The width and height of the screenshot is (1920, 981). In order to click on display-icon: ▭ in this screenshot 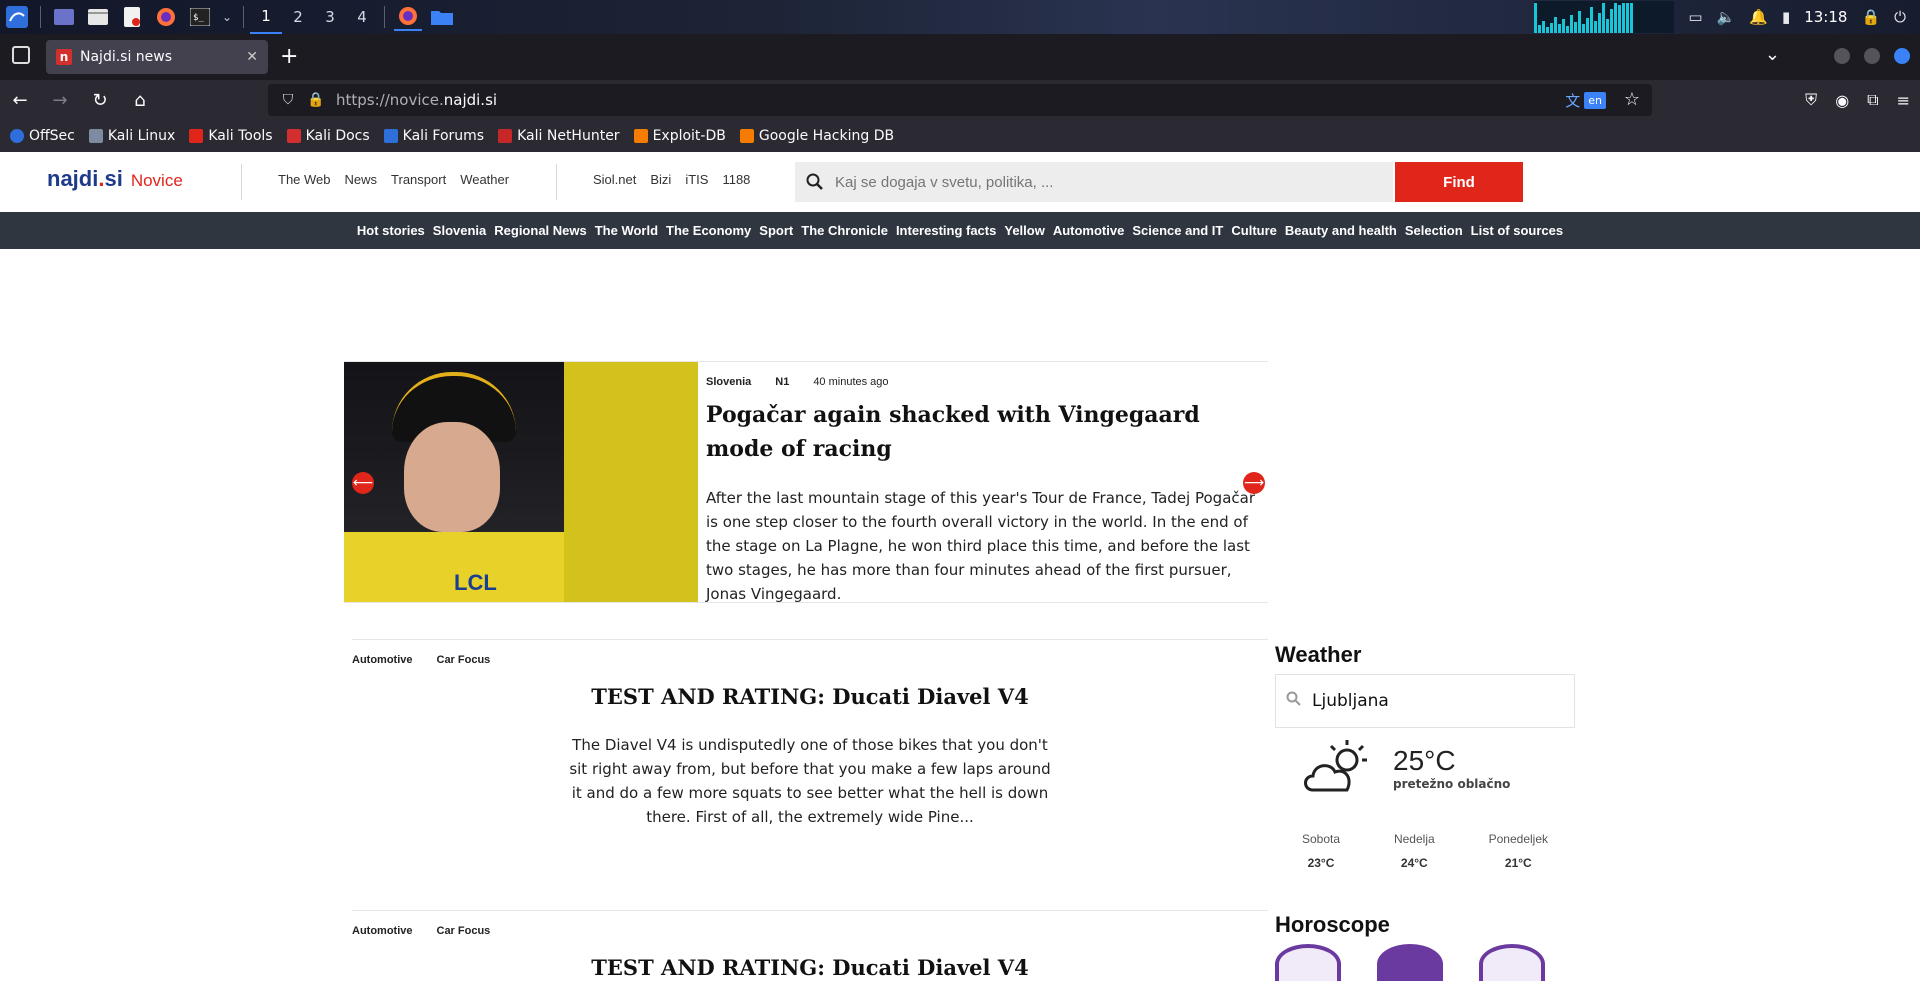, I will do `click(1695, 17)`.